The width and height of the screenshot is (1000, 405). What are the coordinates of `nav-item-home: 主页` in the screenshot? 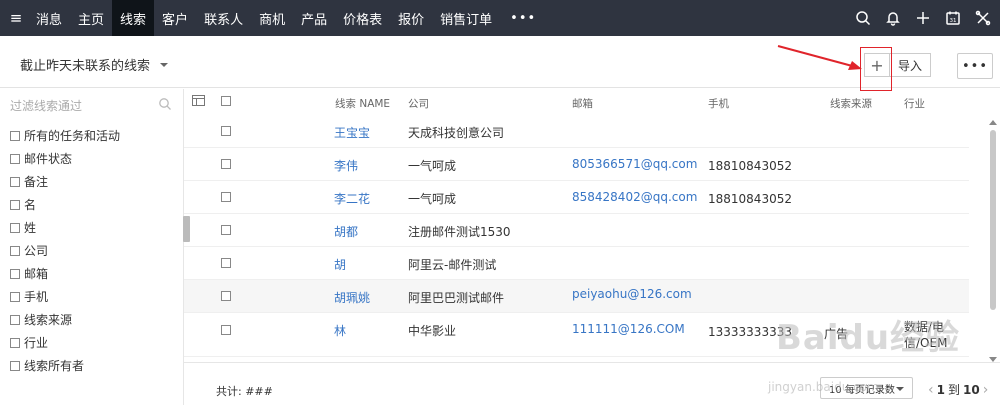 It's located at (91, 18).